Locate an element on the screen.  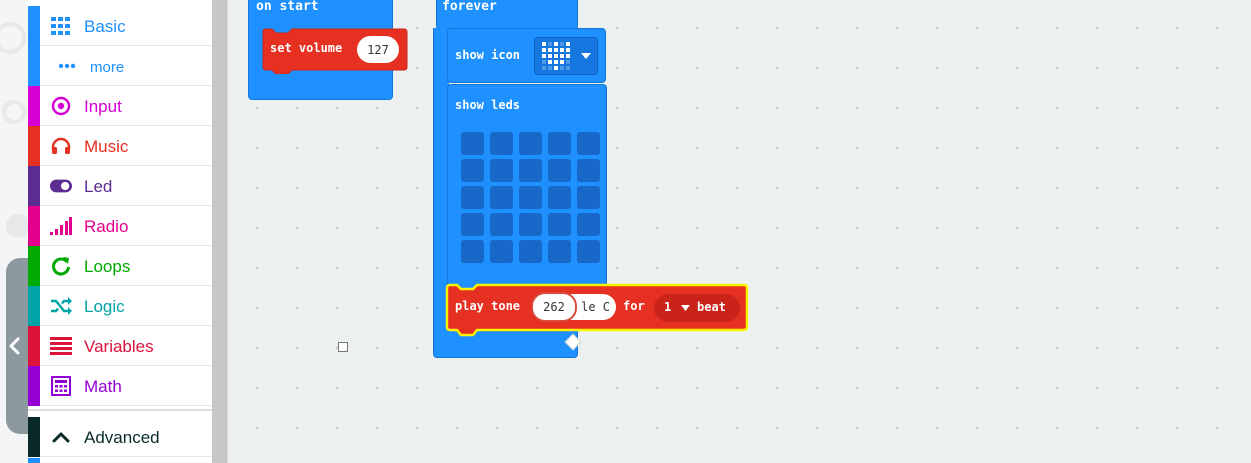
category-logic: Logic is located at coordinates (120, 306).